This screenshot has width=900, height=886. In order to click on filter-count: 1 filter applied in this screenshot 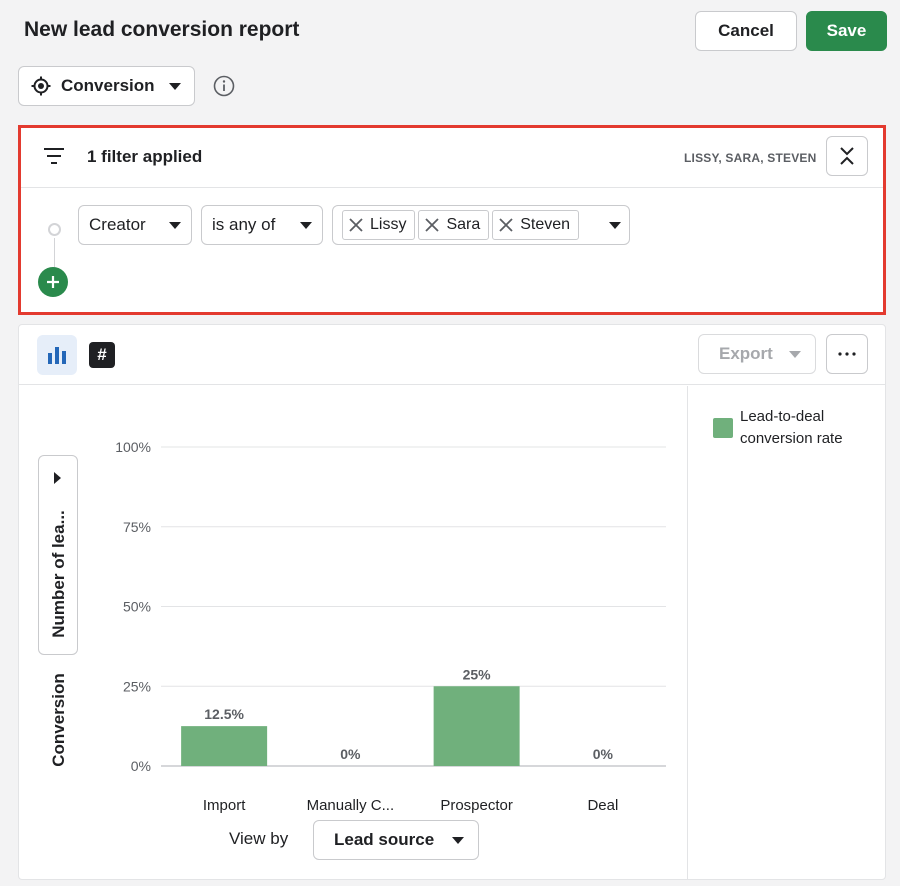, I will do `click(145, 156)`.